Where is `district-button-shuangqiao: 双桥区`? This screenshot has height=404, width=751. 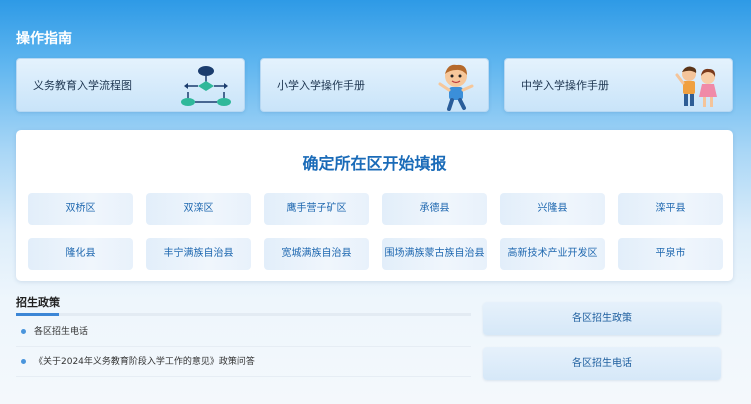 district-button-shuangqiao: 双桥区 is located at coordinates (80, 209).